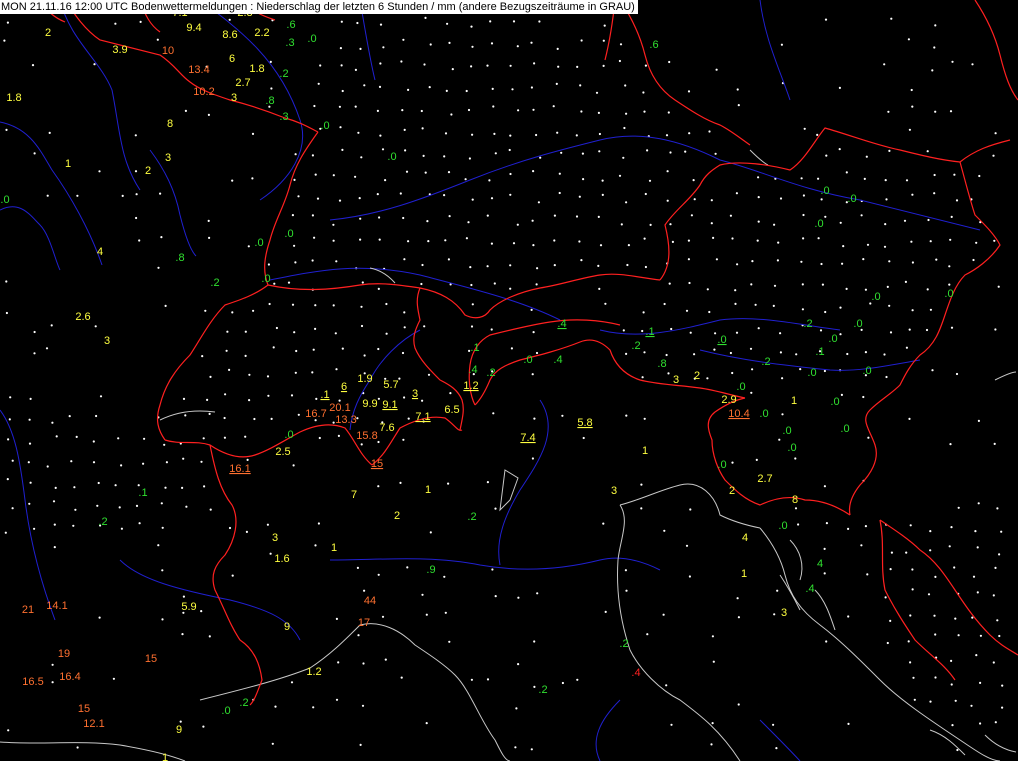 Image resolution: width=1018 pixels, height=761 pixels. What do you see at coordinates (188, 607) in the screenshot?
I see `station-value: 5.9` at bounding box center [188, 607].